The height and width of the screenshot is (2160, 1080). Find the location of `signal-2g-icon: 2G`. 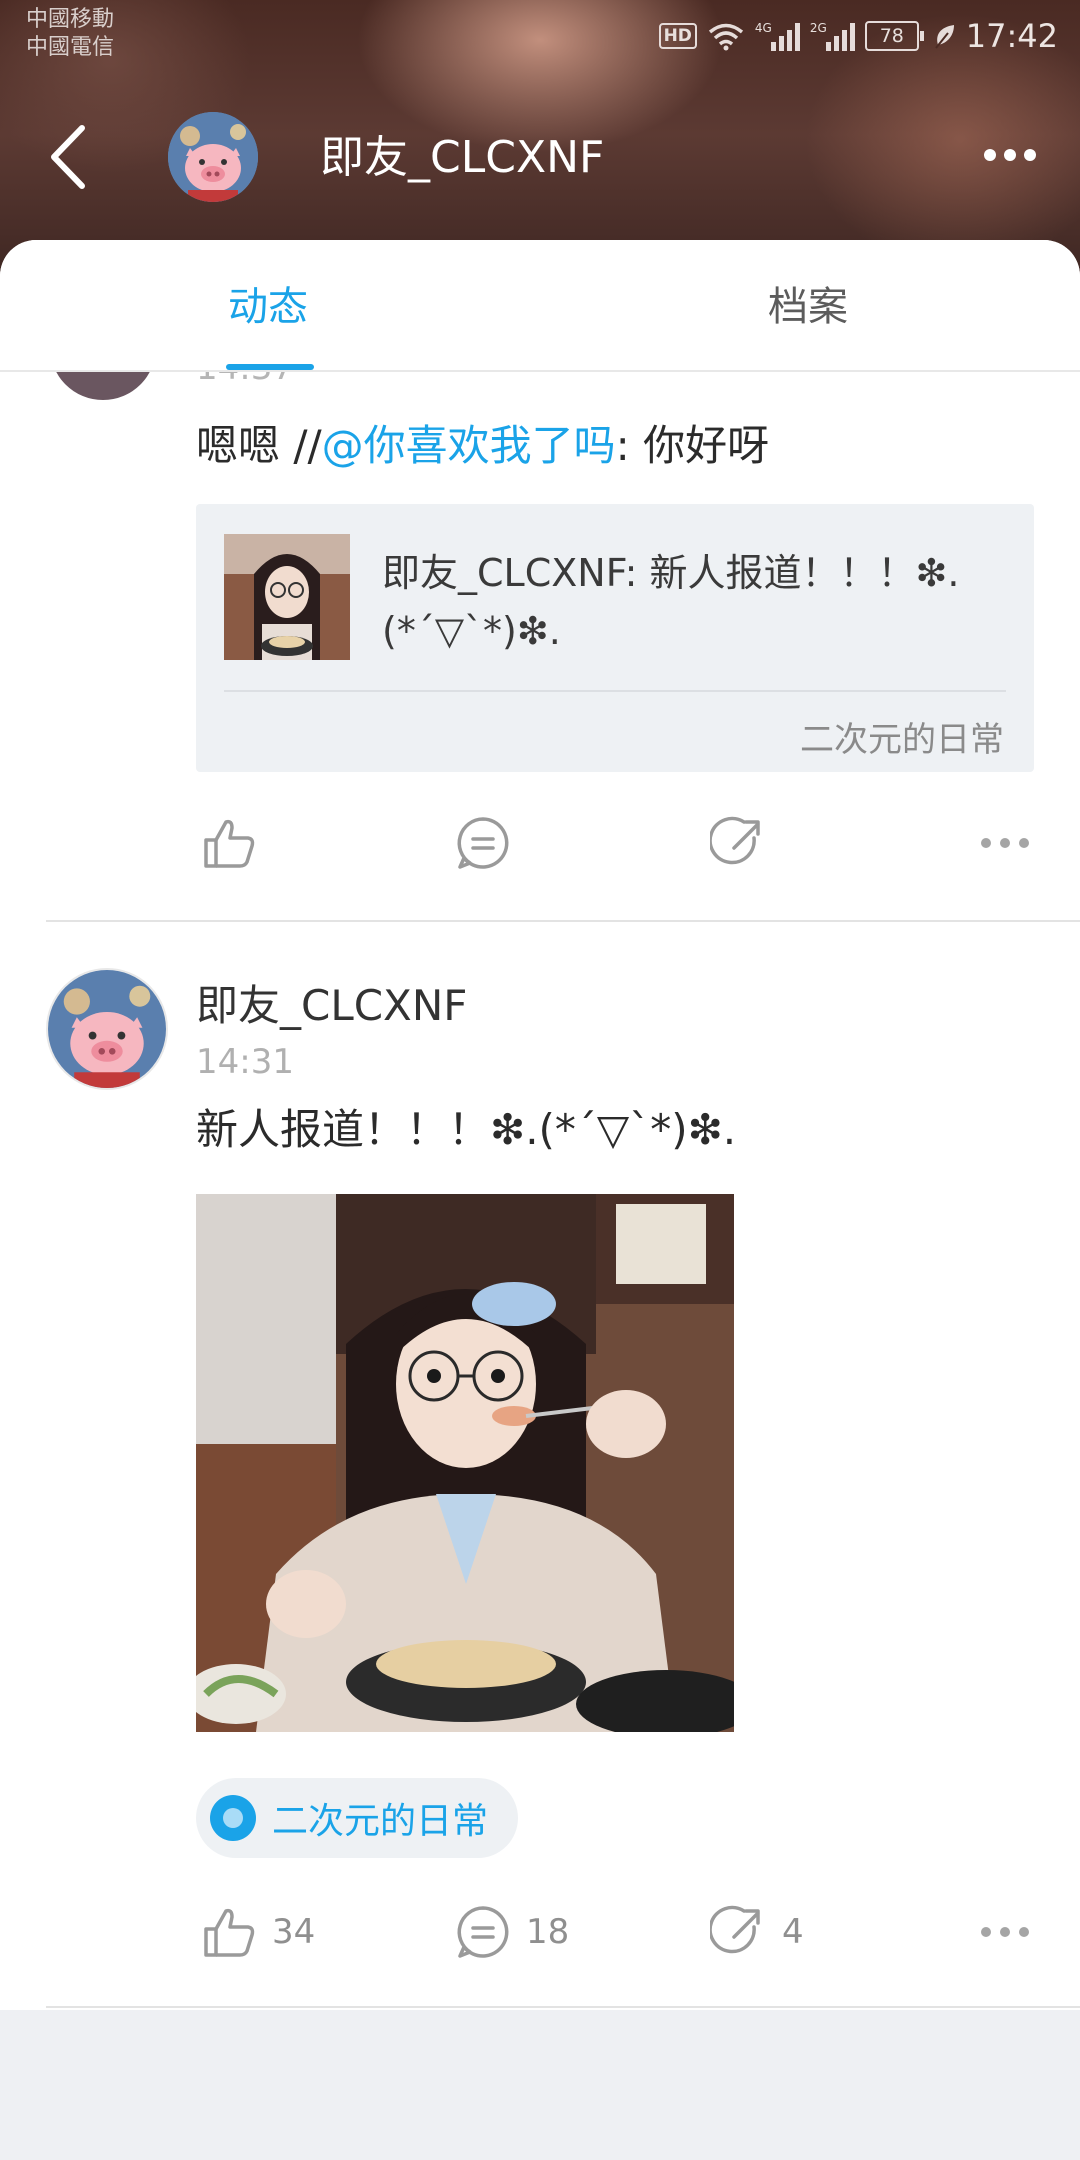

signal-2g-icon: 2G is located at coordinates (832, 36).